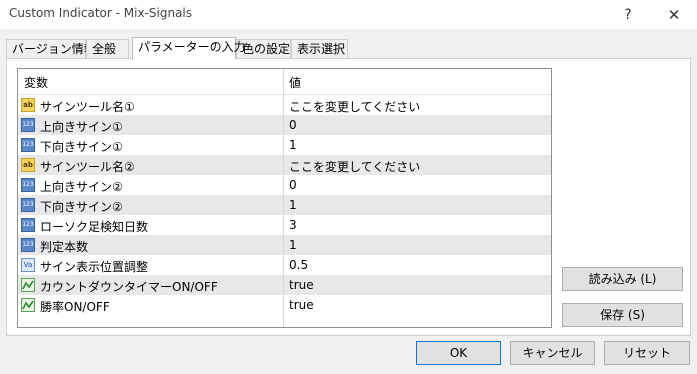 The image size is (697, 374). What do you see at coordinates (87, 107) in the screenshot?
I see `param-name: サインツール名①` at bounding box center [87, 107].